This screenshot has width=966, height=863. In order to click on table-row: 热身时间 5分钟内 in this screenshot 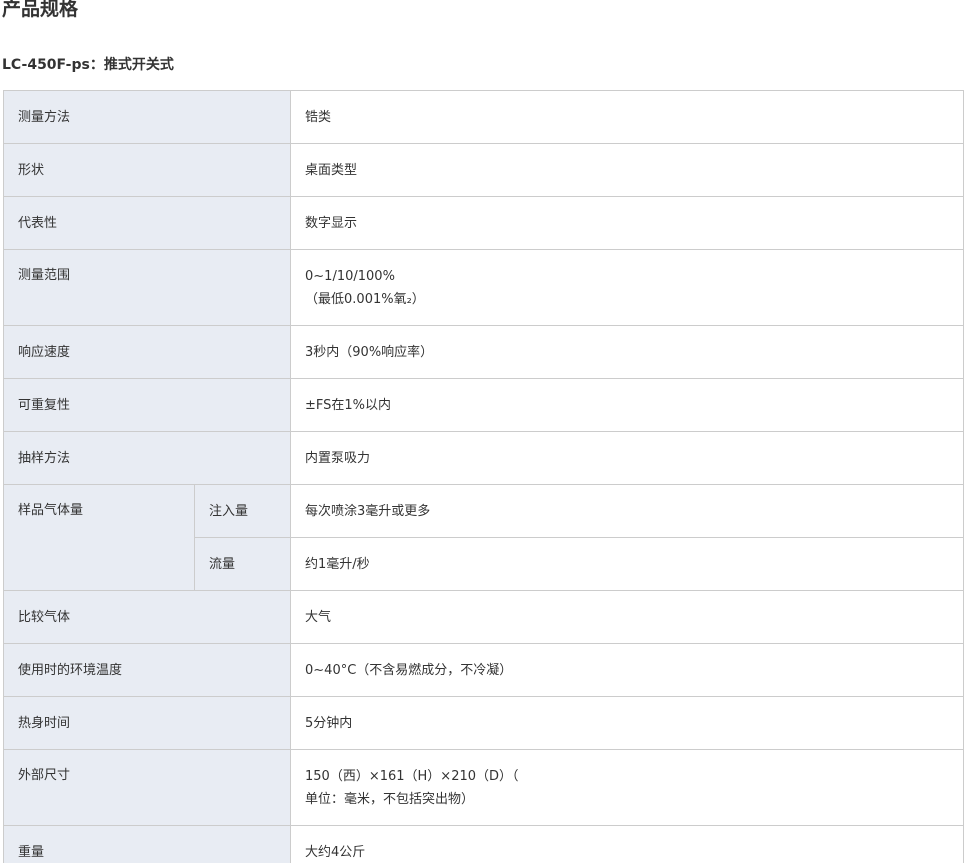, I will do `click(483, 723)`.